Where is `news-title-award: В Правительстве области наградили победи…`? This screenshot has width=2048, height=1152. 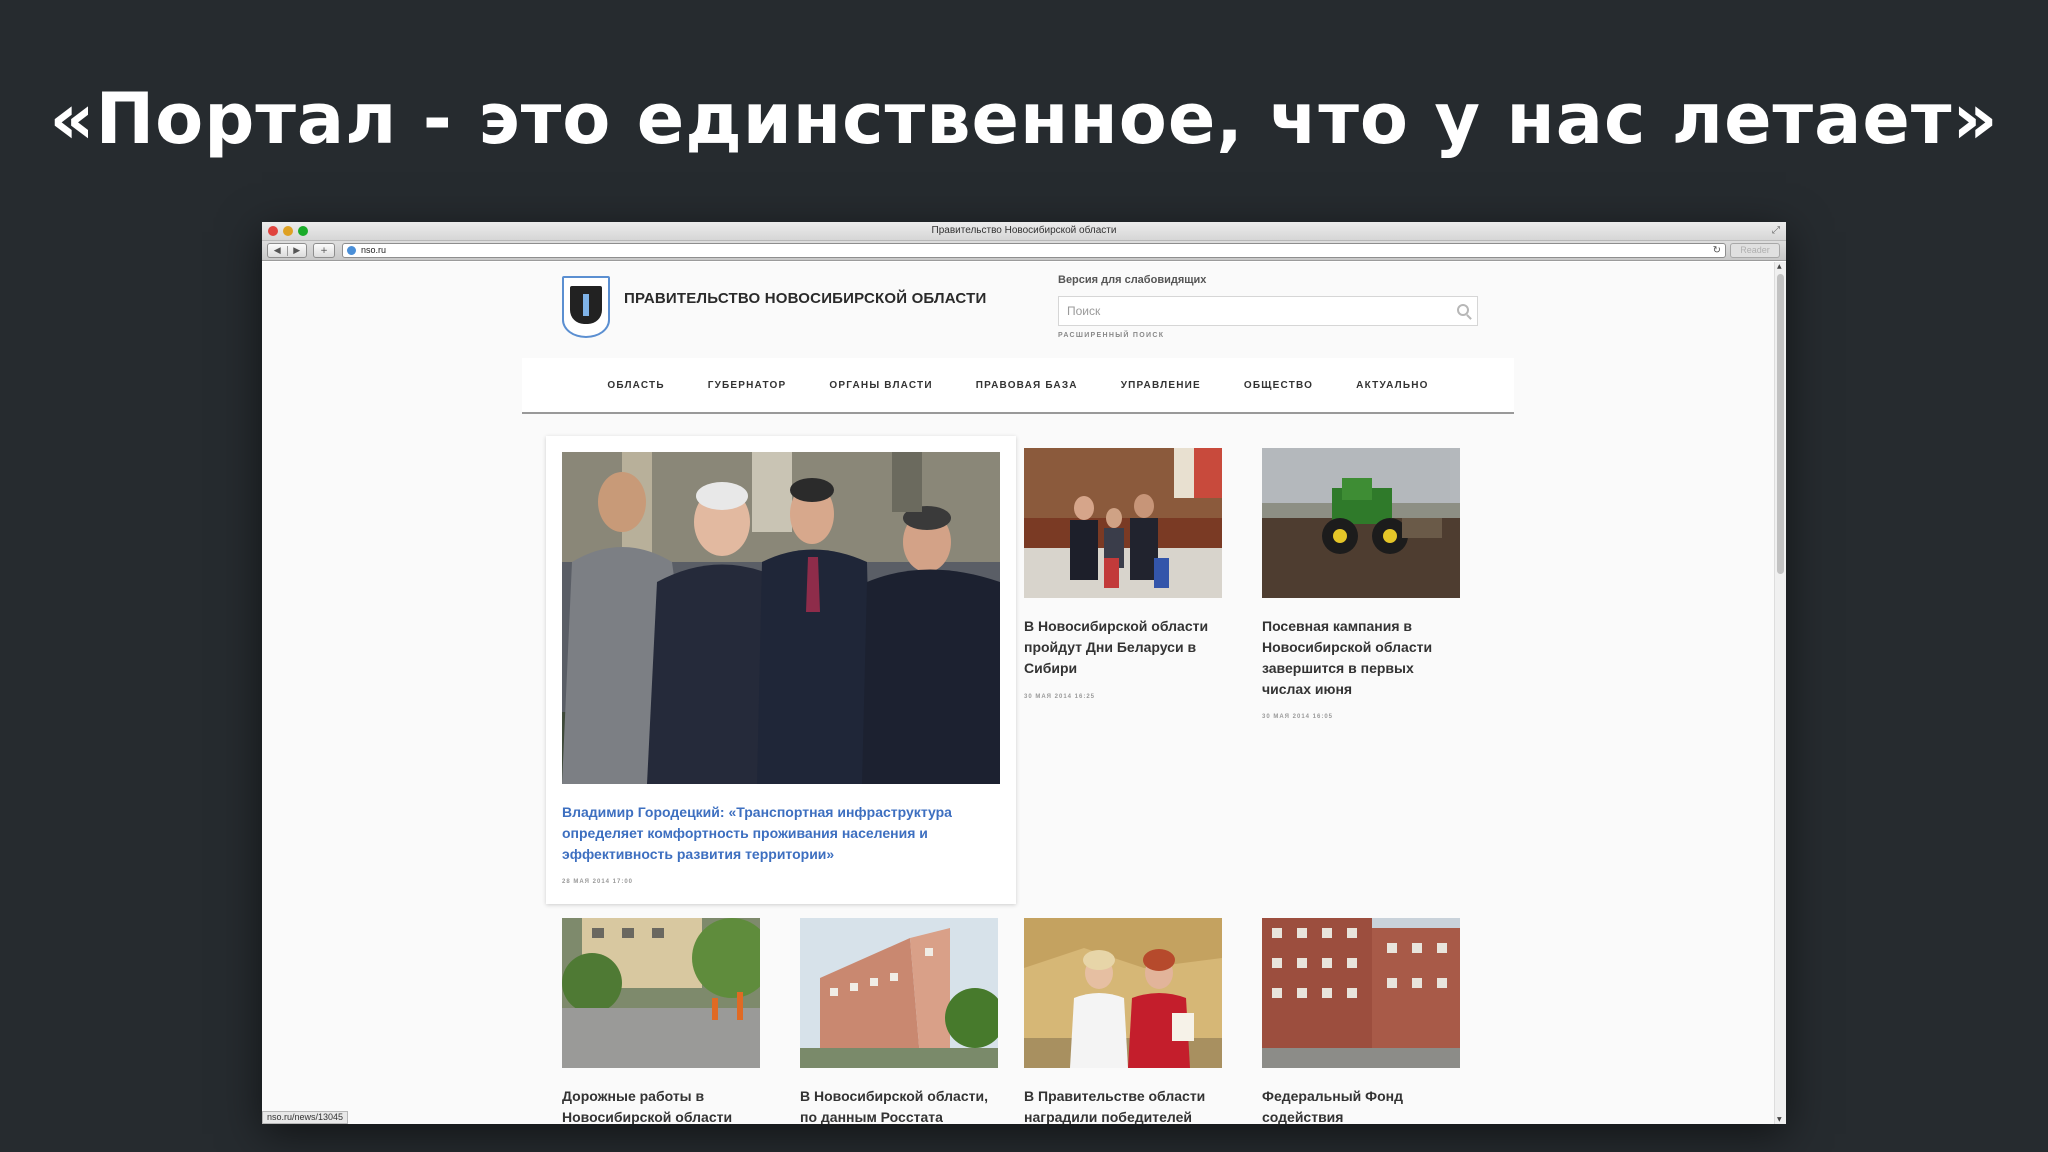 news-title-award: В Правительстве области наградили победи… is located at coordinates (1124, 1105).